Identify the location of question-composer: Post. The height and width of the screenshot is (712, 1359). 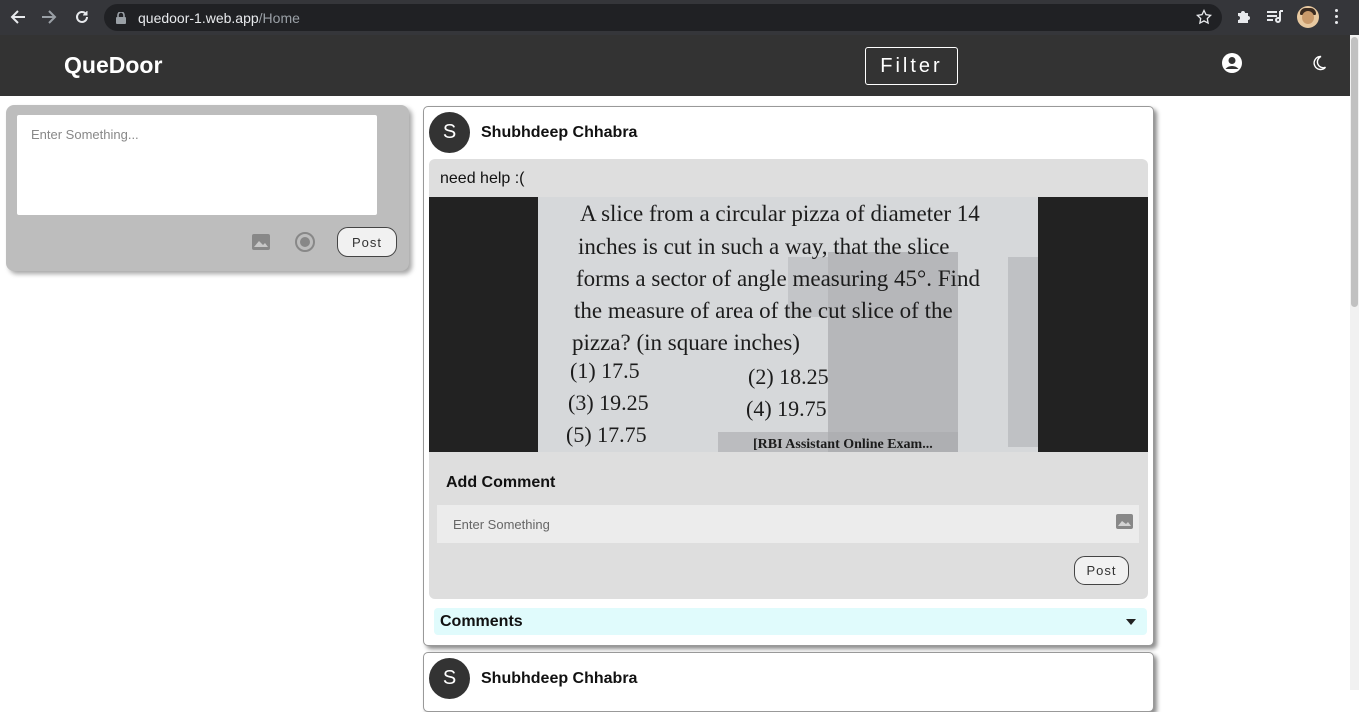
(207, 188).